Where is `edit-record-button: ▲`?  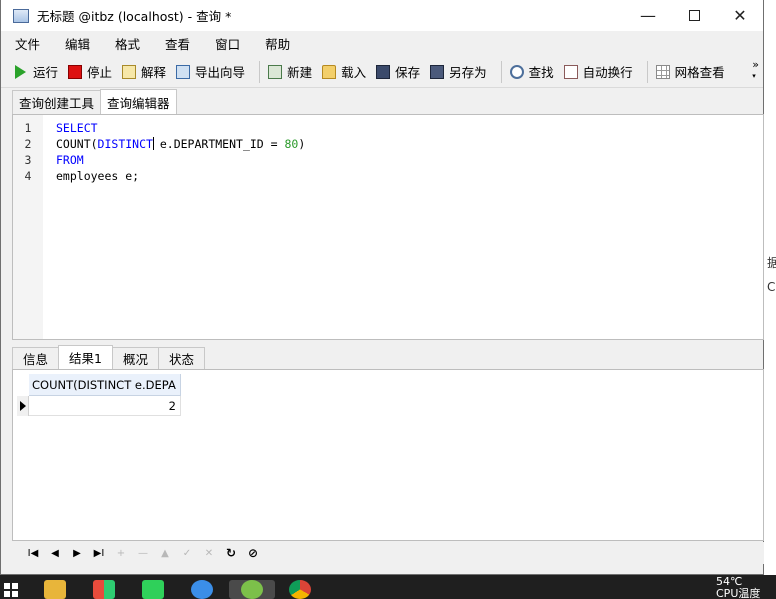
edit-record-button: ▲ is located at coordinates (165, 553).